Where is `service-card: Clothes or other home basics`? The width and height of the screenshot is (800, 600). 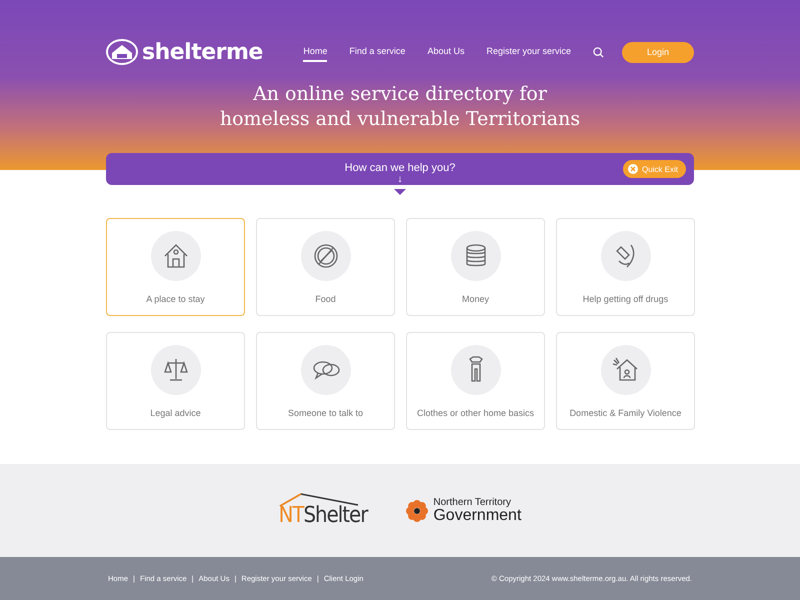
service-card: Clothes or other home basics is located at coordinates (475, 381).